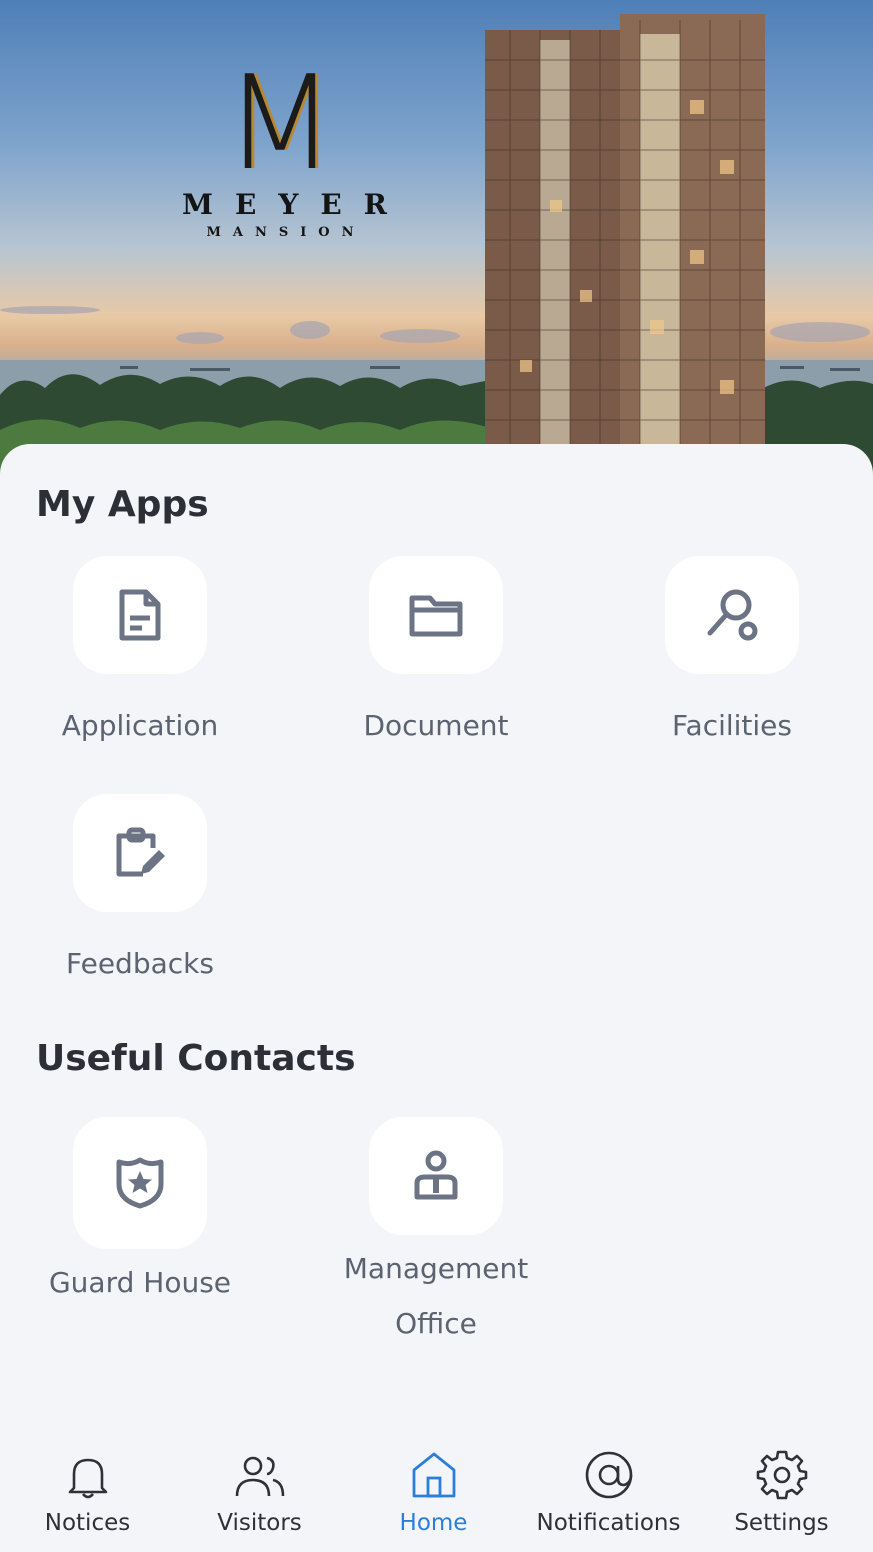 This screenshot has width=873, height=1552. I want to click on officer-icon, so click(436, 1175).